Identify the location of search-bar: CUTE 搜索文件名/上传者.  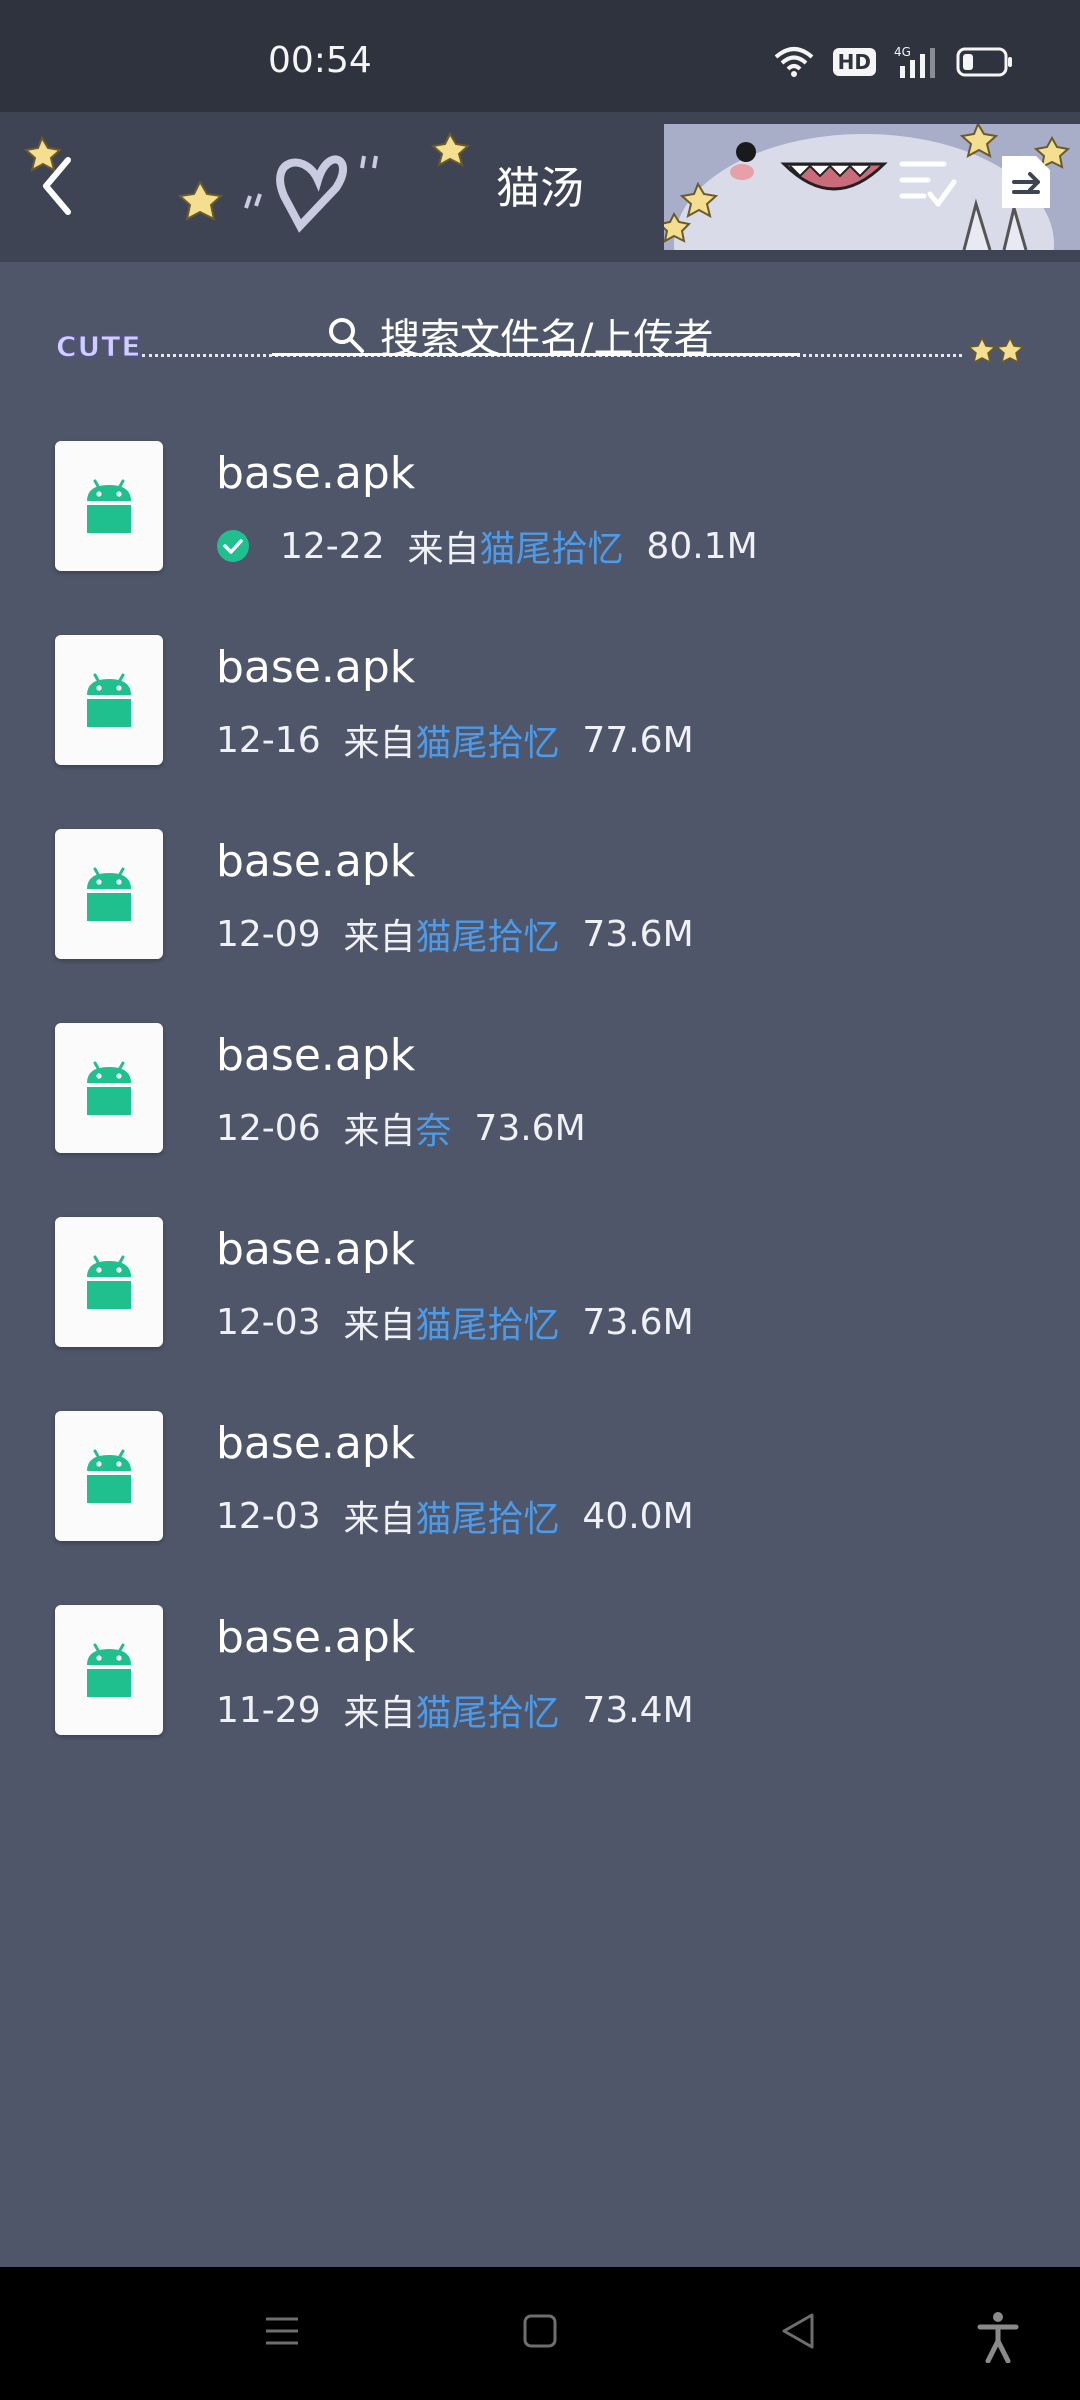
(546, 337).